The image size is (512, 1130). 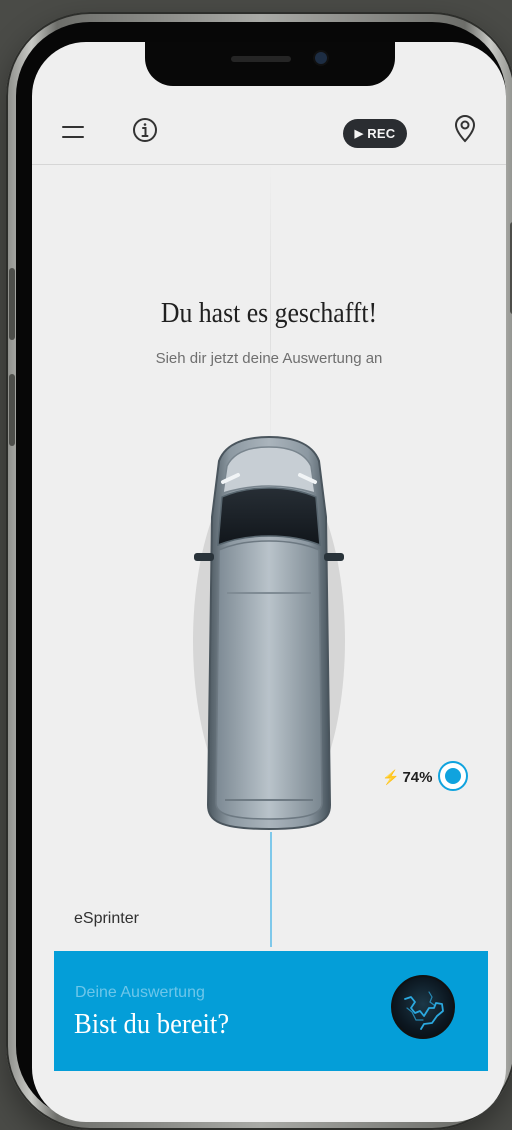 What do you see at coordinates (261, 59) in the screenshot?
I see `speaker-grill` at bounding box center [261, 59].